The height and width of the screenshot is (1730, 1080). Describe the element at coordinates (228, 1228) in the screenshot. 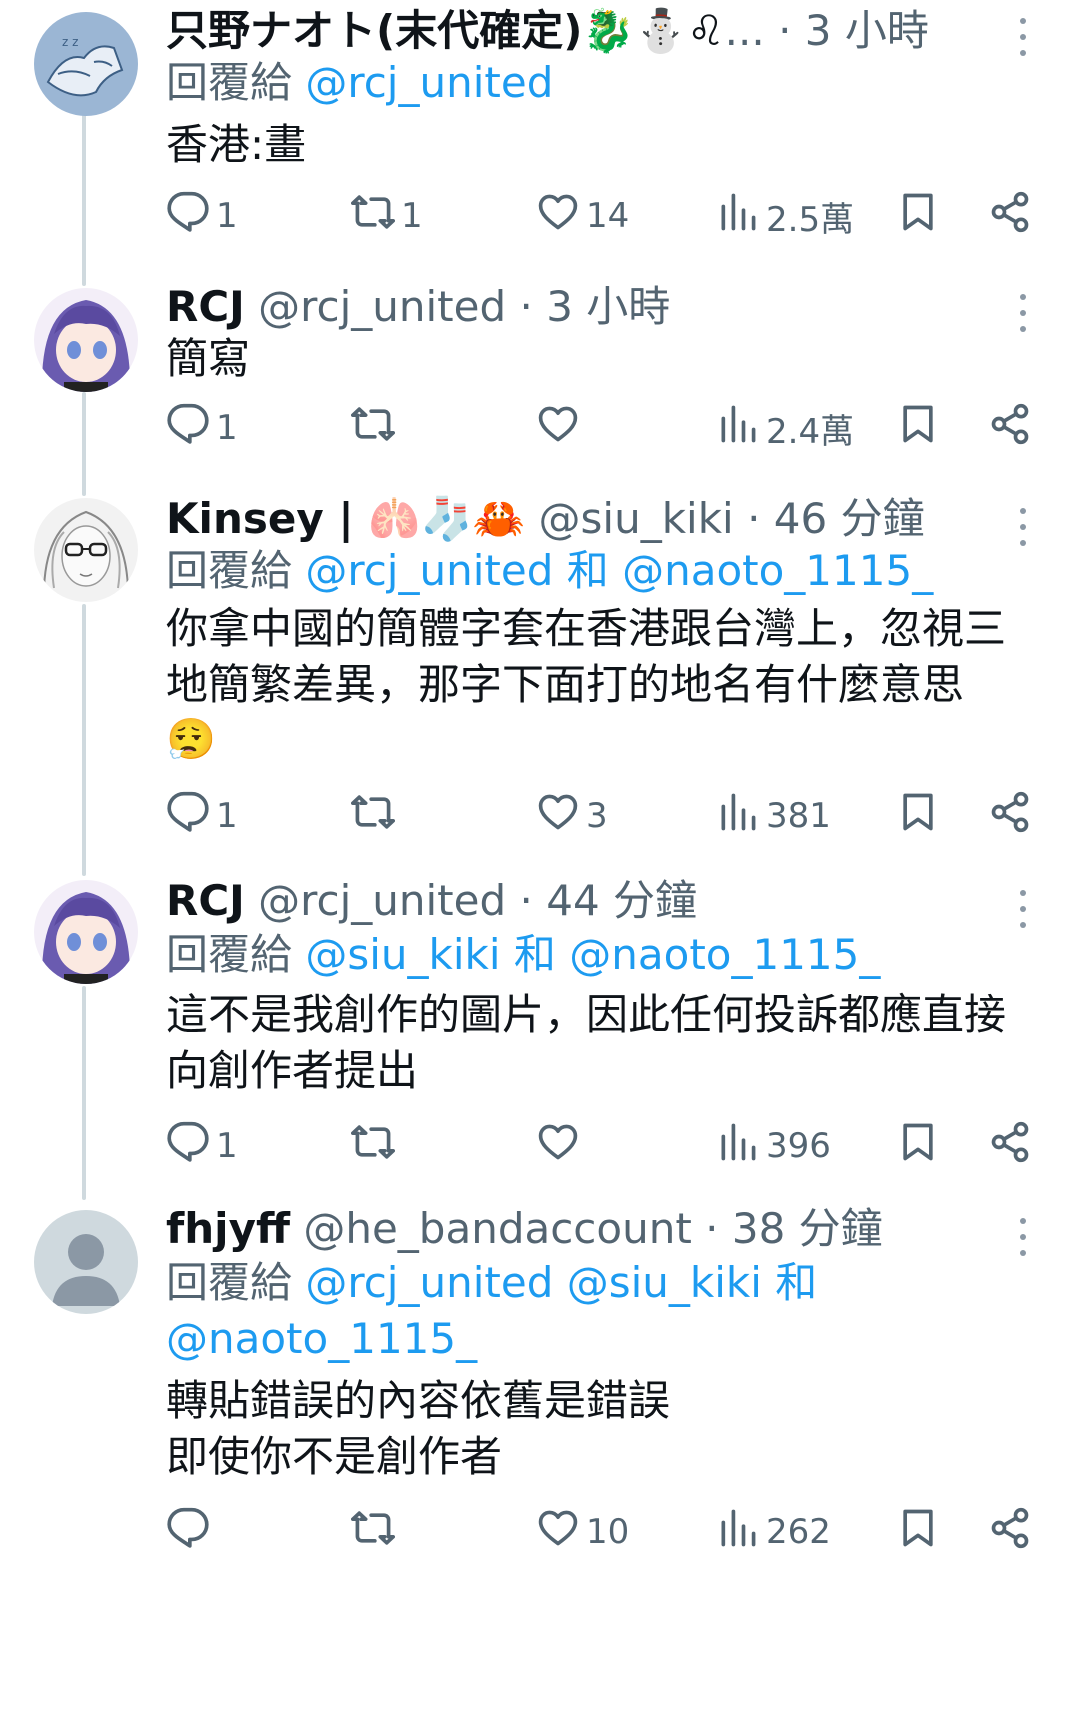

I see `display-name: fhjyff` at that location.